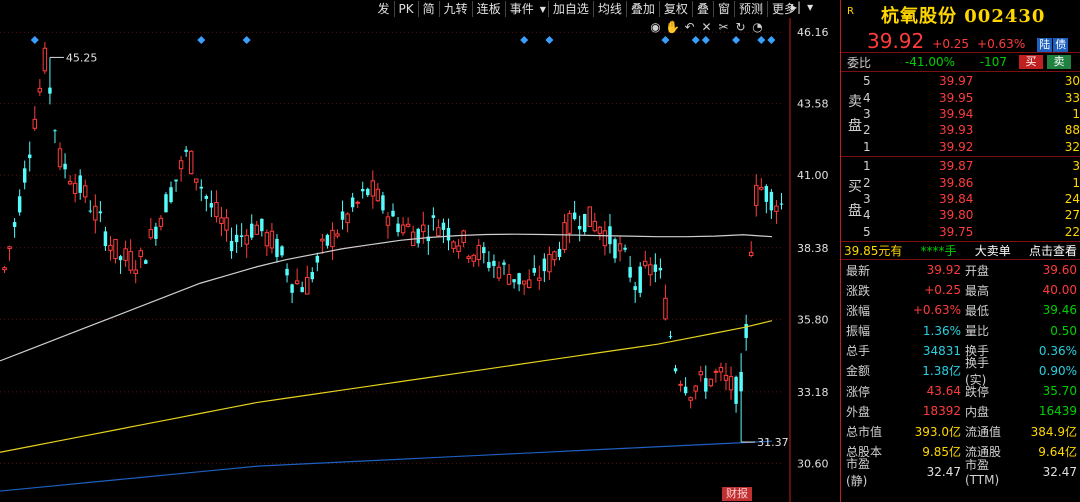  What do you see at coordinates (960, 81) in the screenshot?
I see `sell-side-row: 5 39.97 30` at bounding box center [960, 81].